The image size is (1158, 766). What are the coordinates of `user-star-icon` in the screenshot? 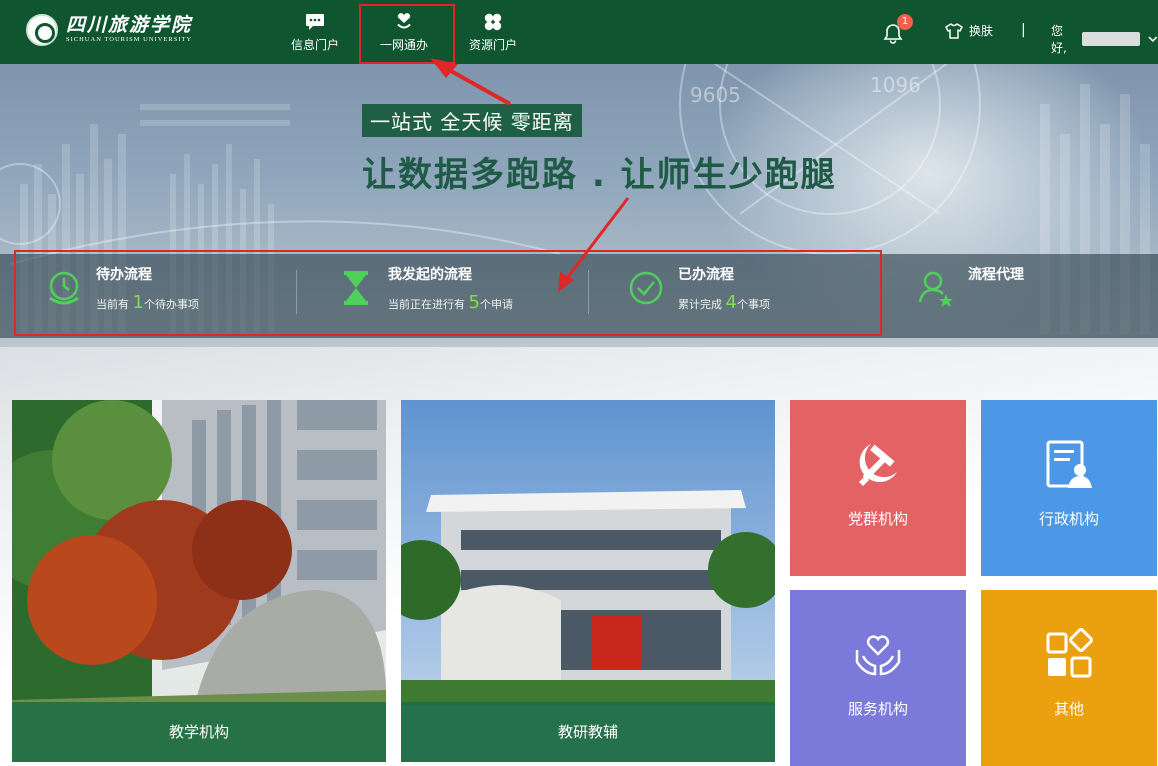 It's located at (935, 289).